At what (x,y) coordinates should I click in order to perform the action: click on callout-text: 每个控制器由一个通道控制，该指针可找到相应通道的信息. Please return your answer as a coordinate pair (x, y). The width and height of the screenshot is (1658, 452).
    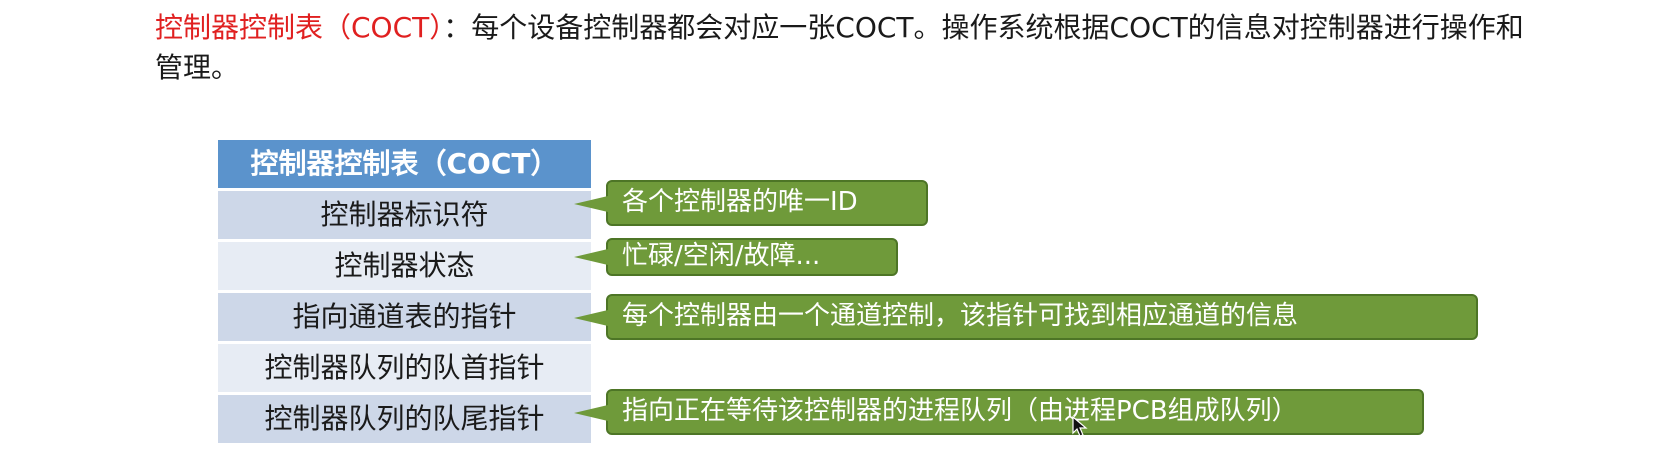
    Looking at the image, I should click on (960, 316).